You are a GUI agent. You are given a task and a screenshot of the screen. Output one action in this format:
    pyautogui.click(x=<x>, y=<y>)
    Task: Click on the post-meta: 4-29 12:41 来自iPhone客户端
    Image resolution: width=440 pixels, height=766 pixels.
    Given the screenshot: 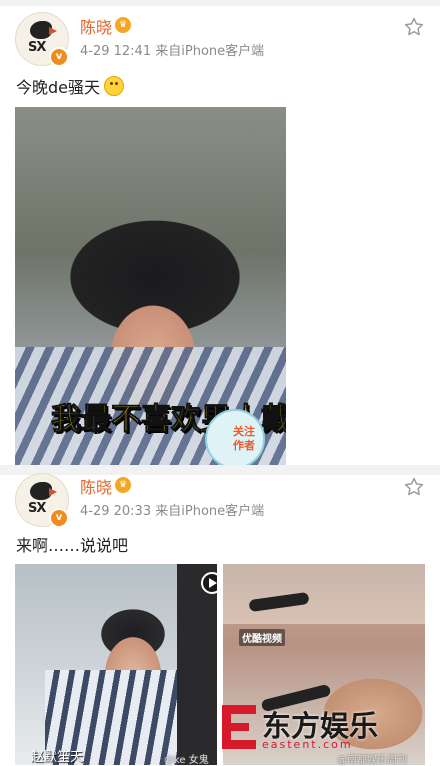 What is the action you would take?
    pyautogui.click(x=172, y=49)
    